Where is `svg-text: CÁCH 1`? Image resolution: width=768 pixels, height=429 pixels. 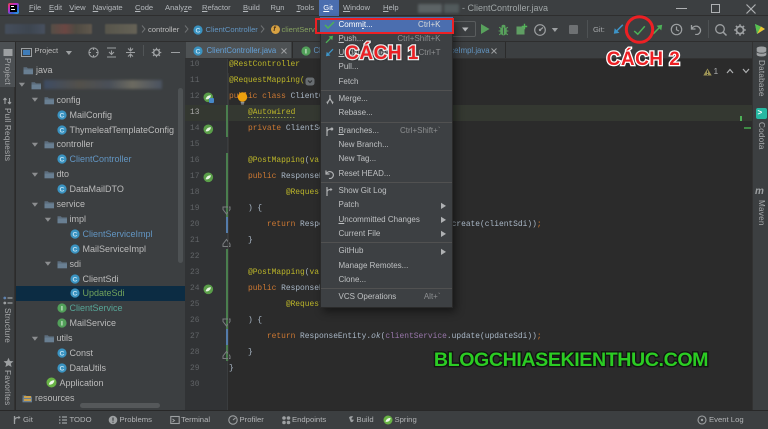 svg-text: CÁCH 1 is located at coordinates (382, 53).